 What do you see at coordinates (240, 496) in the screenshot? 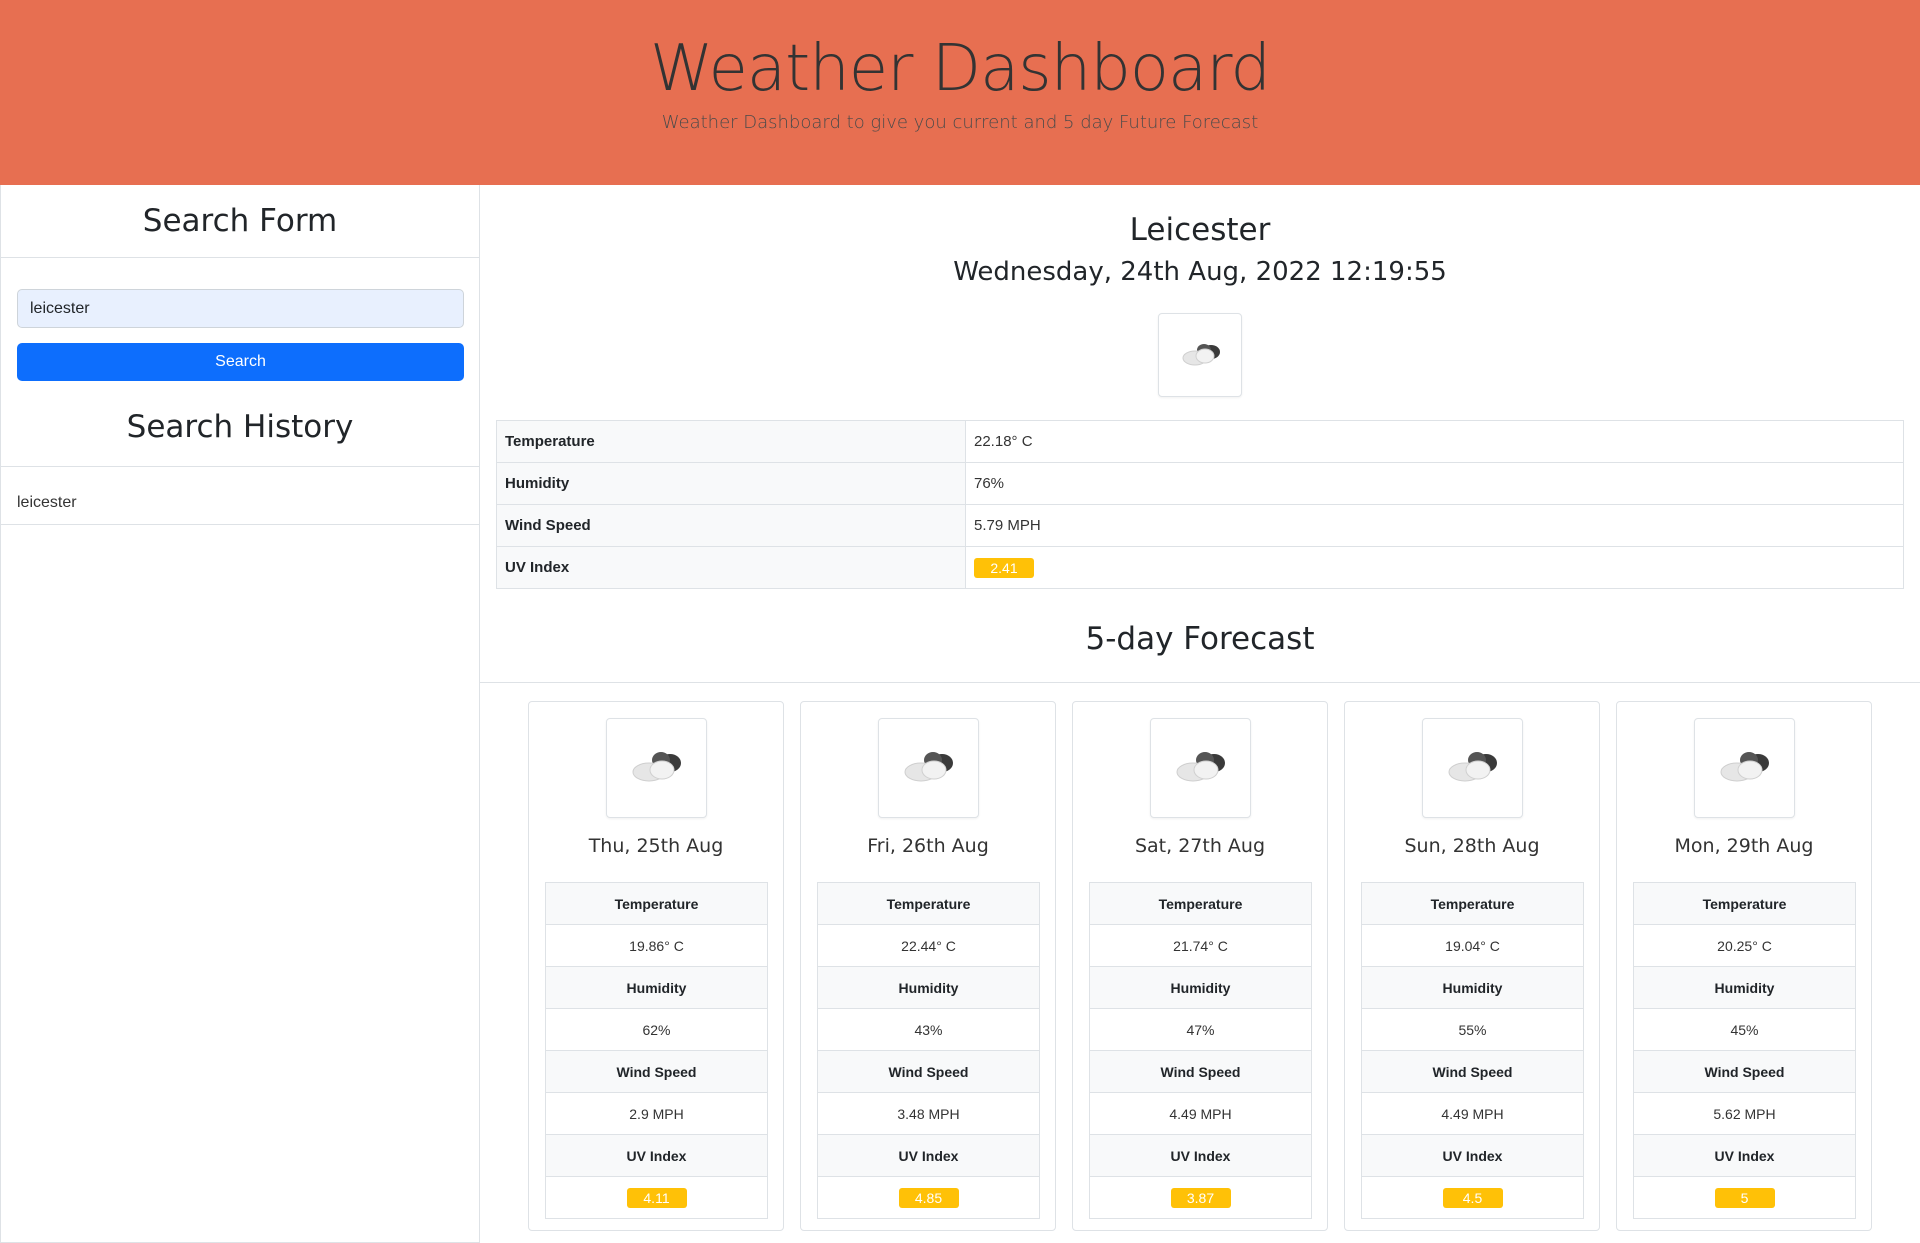
I see `history-item: leicester` at bounding box center [240, 496].